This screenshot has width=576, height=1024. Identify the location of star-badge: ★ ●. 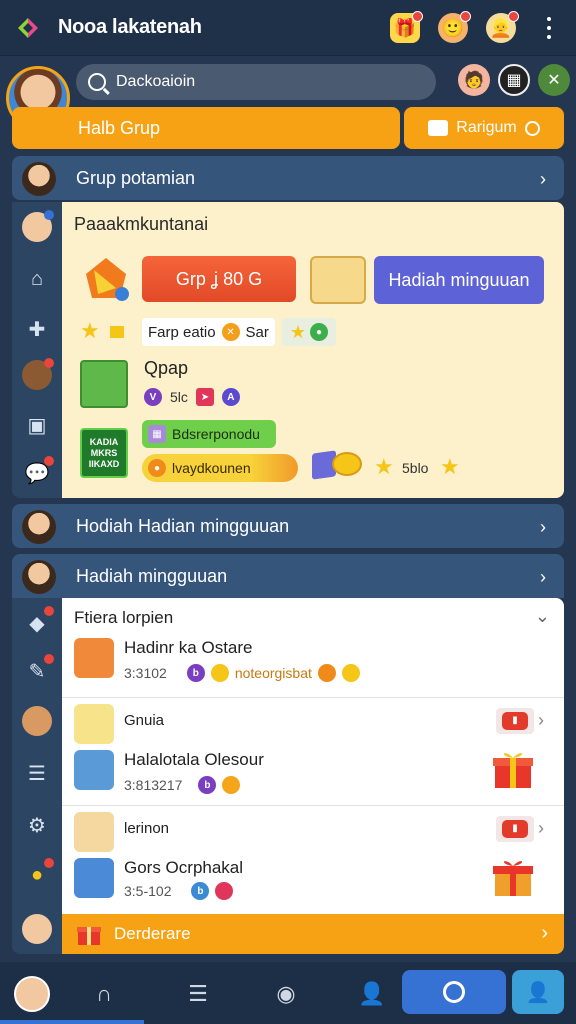
(309, 332).